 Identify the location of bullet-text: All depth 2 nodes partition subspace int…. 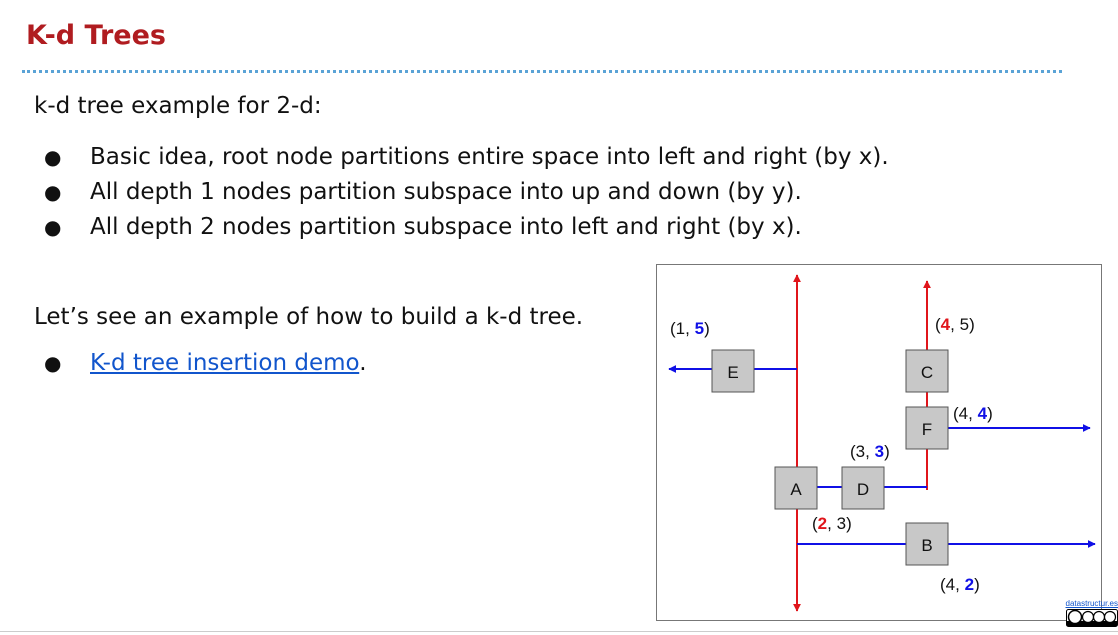
(446, 227).